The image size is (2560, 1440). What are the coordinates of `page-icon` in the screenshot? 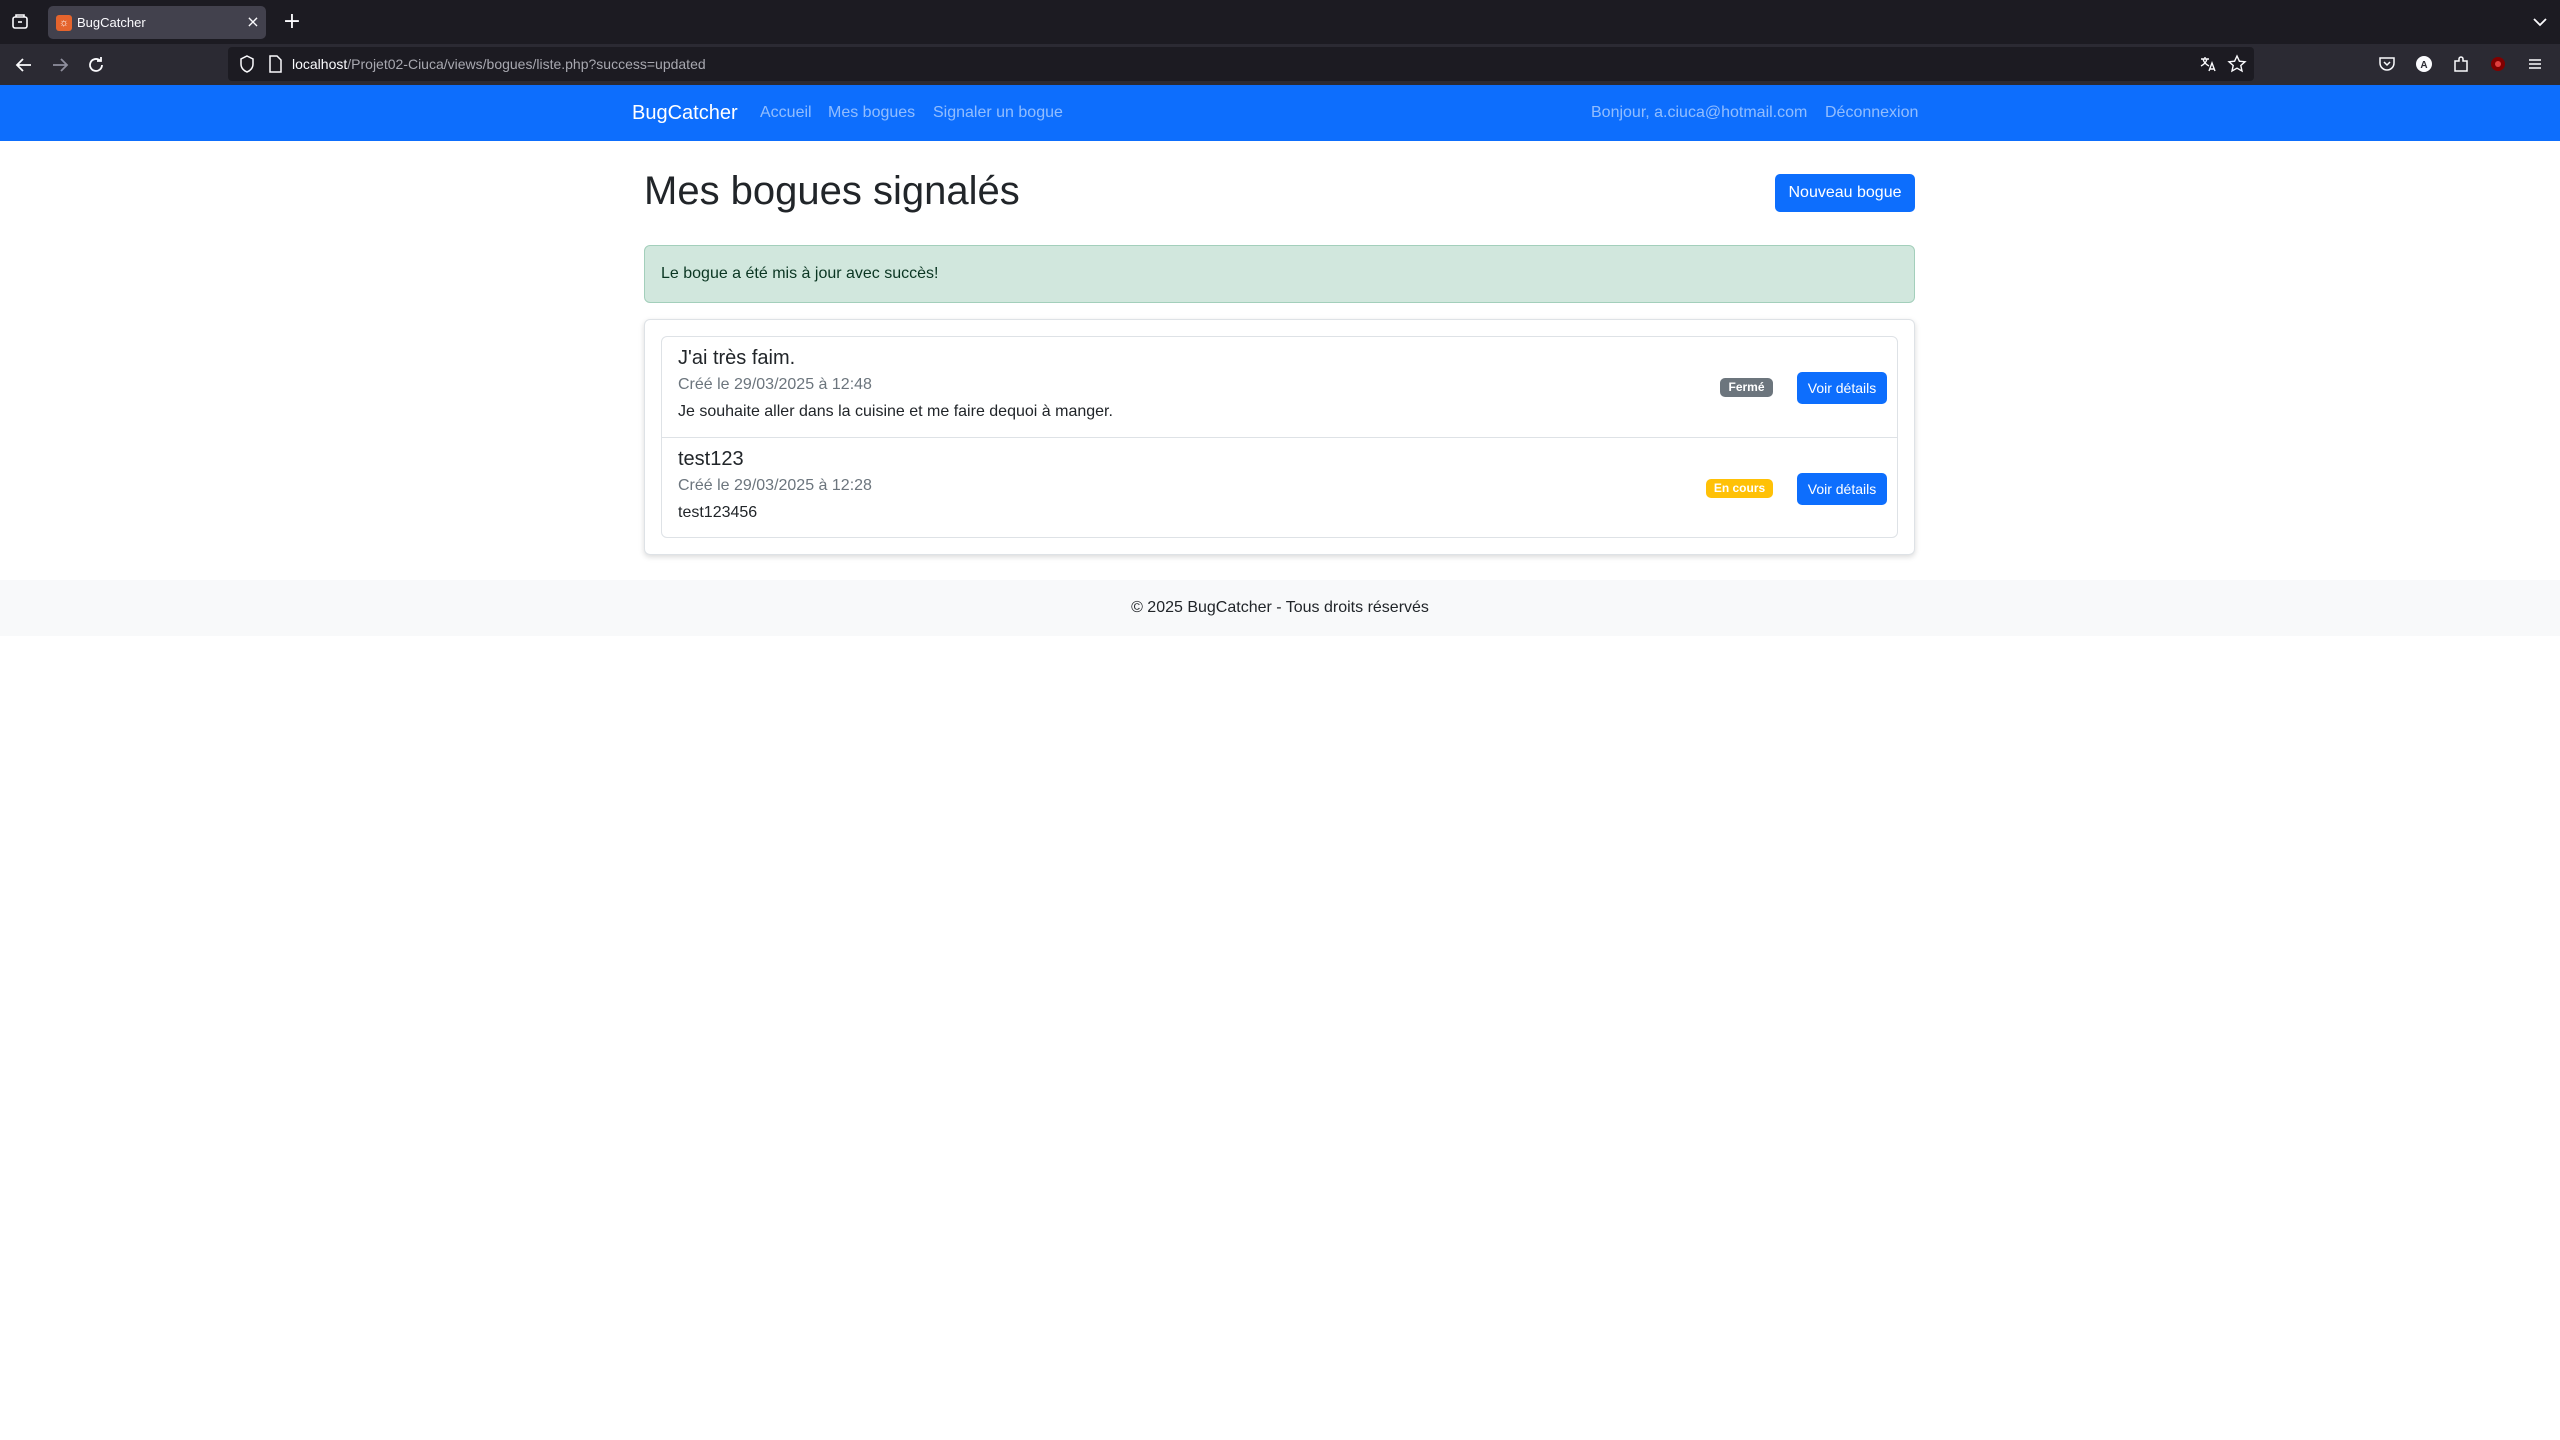 It's located at (275, 64).